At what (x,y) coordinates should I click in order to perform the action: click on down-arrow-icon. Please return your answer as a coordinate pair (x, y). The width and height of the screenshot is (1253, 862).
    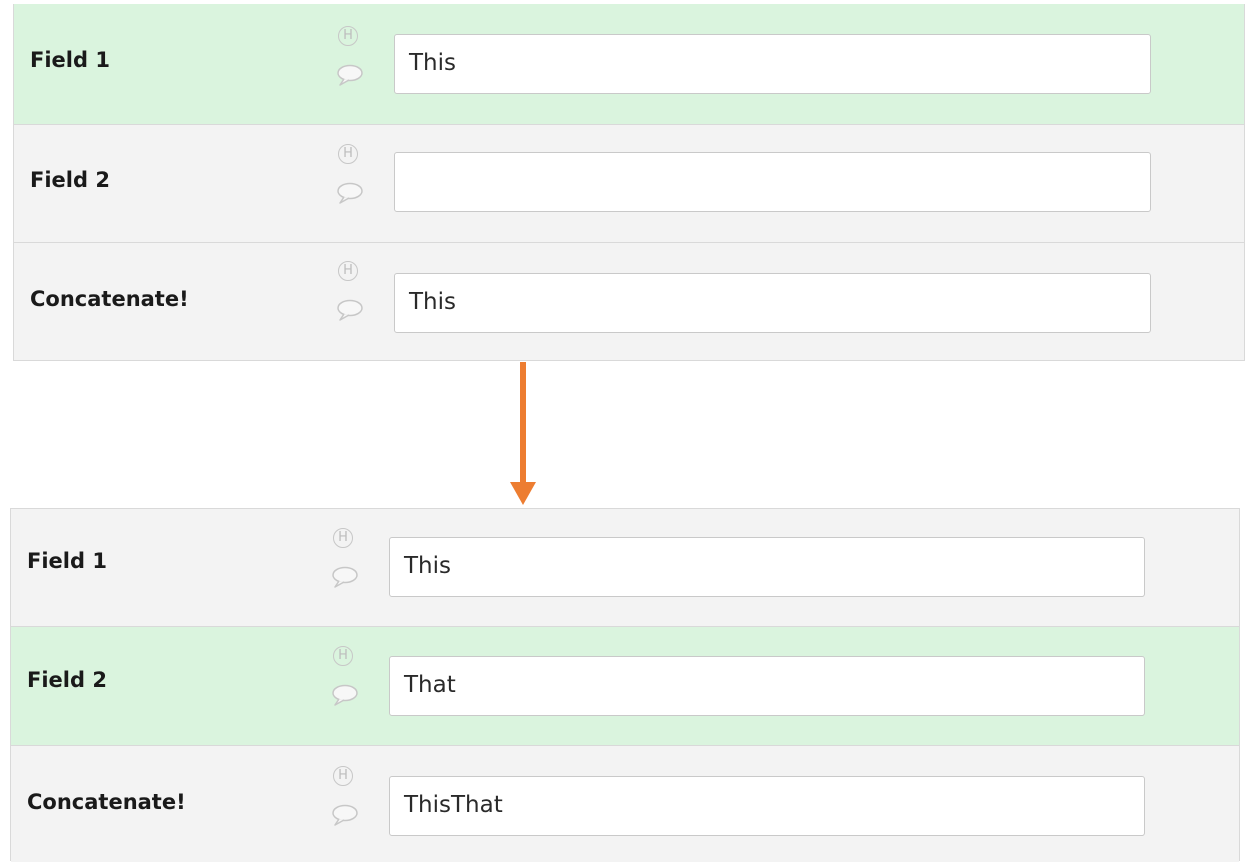
    Looking at the image, I should click on (523, 433).